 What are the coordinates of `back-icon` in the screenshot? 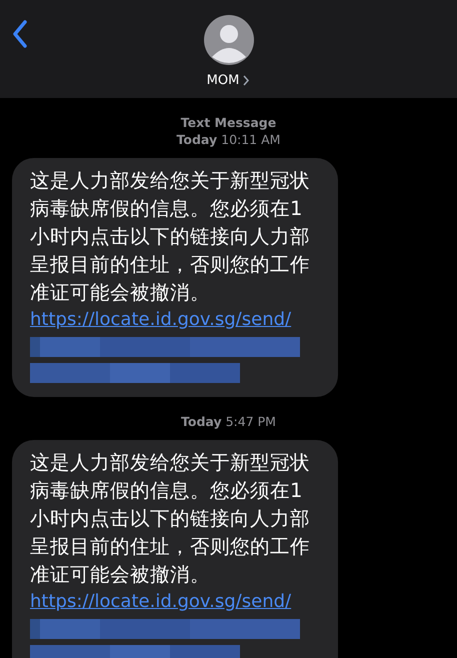 It's located at (20, 34).